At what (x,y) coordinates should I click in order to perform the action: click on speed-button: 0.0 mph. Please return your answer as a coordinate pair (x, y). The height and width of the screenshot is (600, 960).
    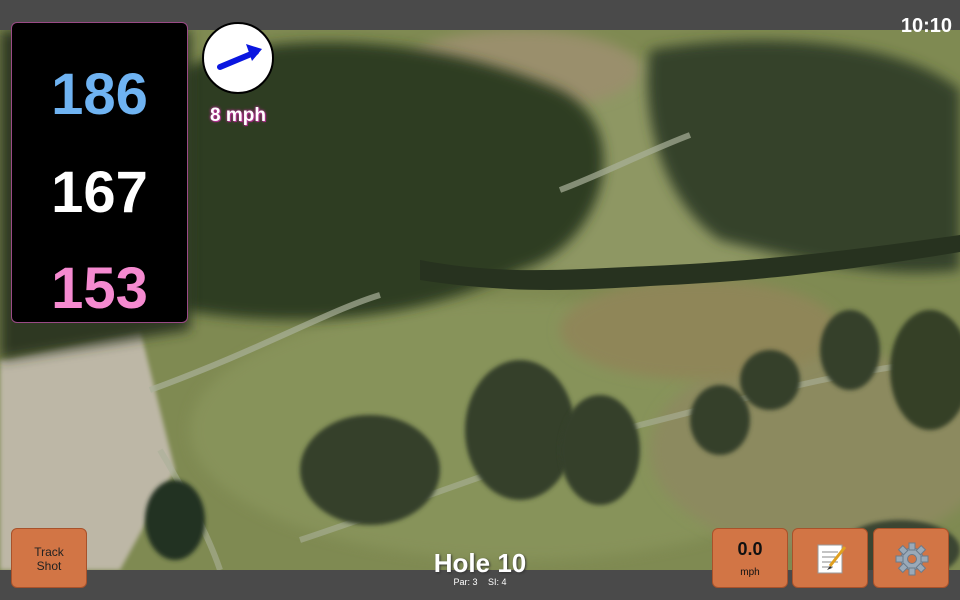
    Looking at the image, I should click on (750, 558).